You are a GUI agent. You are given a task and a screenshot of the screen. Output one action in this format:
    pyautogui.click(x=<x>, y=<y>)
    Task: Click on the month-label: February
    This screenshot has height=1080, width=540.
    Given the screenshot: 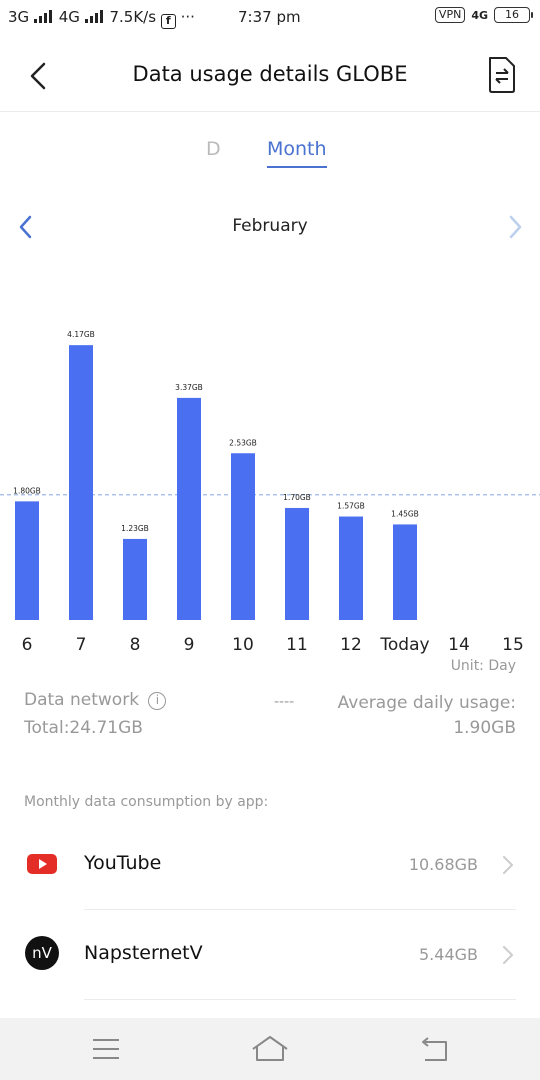 What is the action you would take?
    pyautogui.click(x=270, y=226)
    